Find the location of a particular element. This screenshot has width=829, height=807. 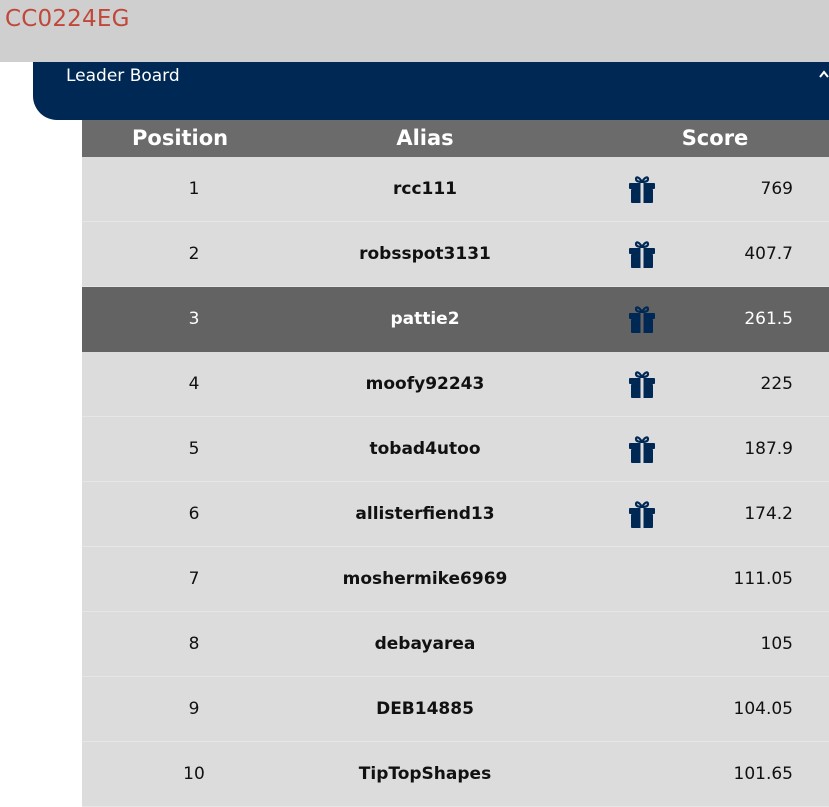

alias-cell: moshermike6969 is located at coordinates (425, 579).